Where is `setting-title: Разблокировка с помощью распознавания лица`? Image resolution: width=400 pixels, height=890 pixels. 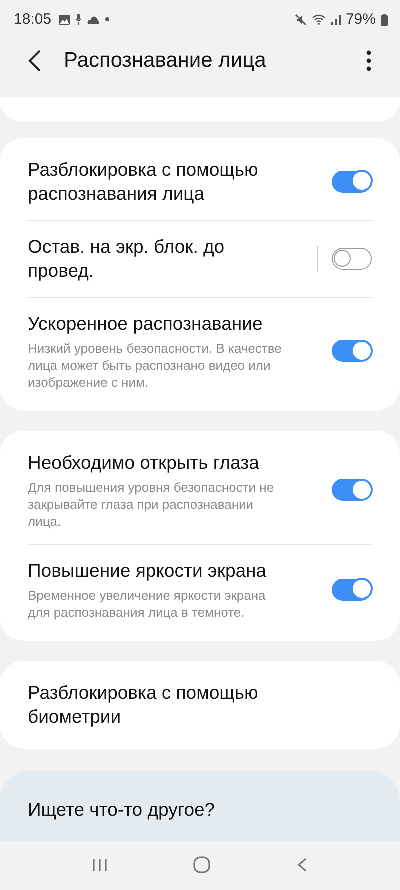
setting-title: Разблокировка с помощью распознавания лица is located at coordinates (158, 182).